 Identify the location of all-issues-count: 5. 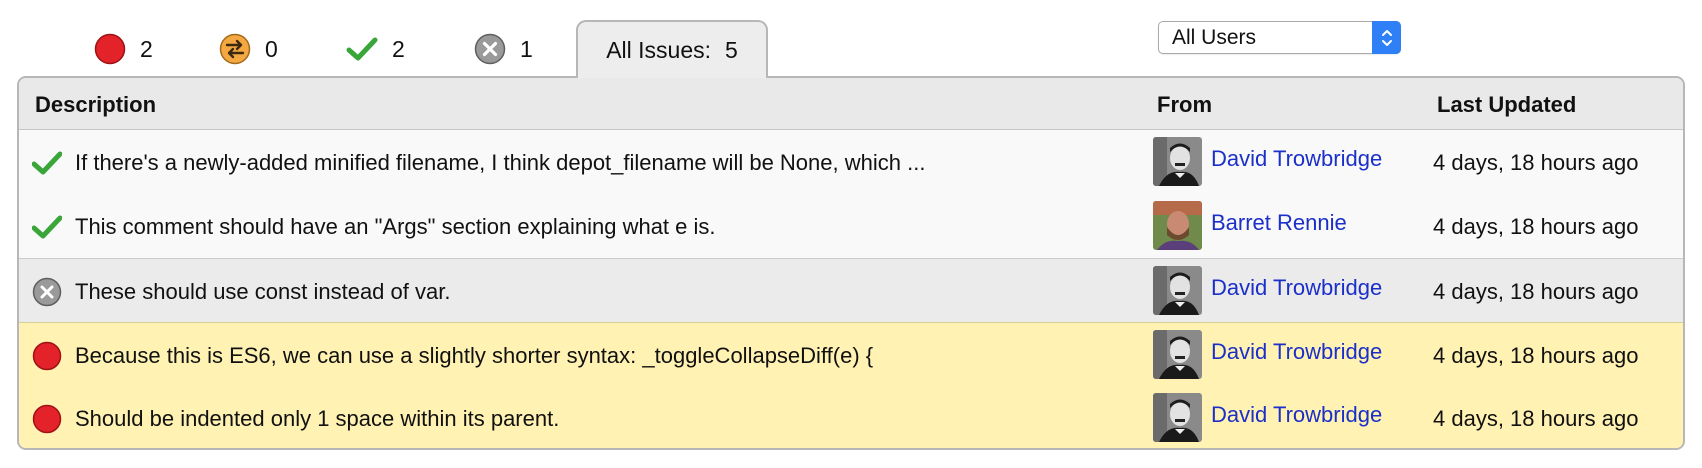
(731, 49).